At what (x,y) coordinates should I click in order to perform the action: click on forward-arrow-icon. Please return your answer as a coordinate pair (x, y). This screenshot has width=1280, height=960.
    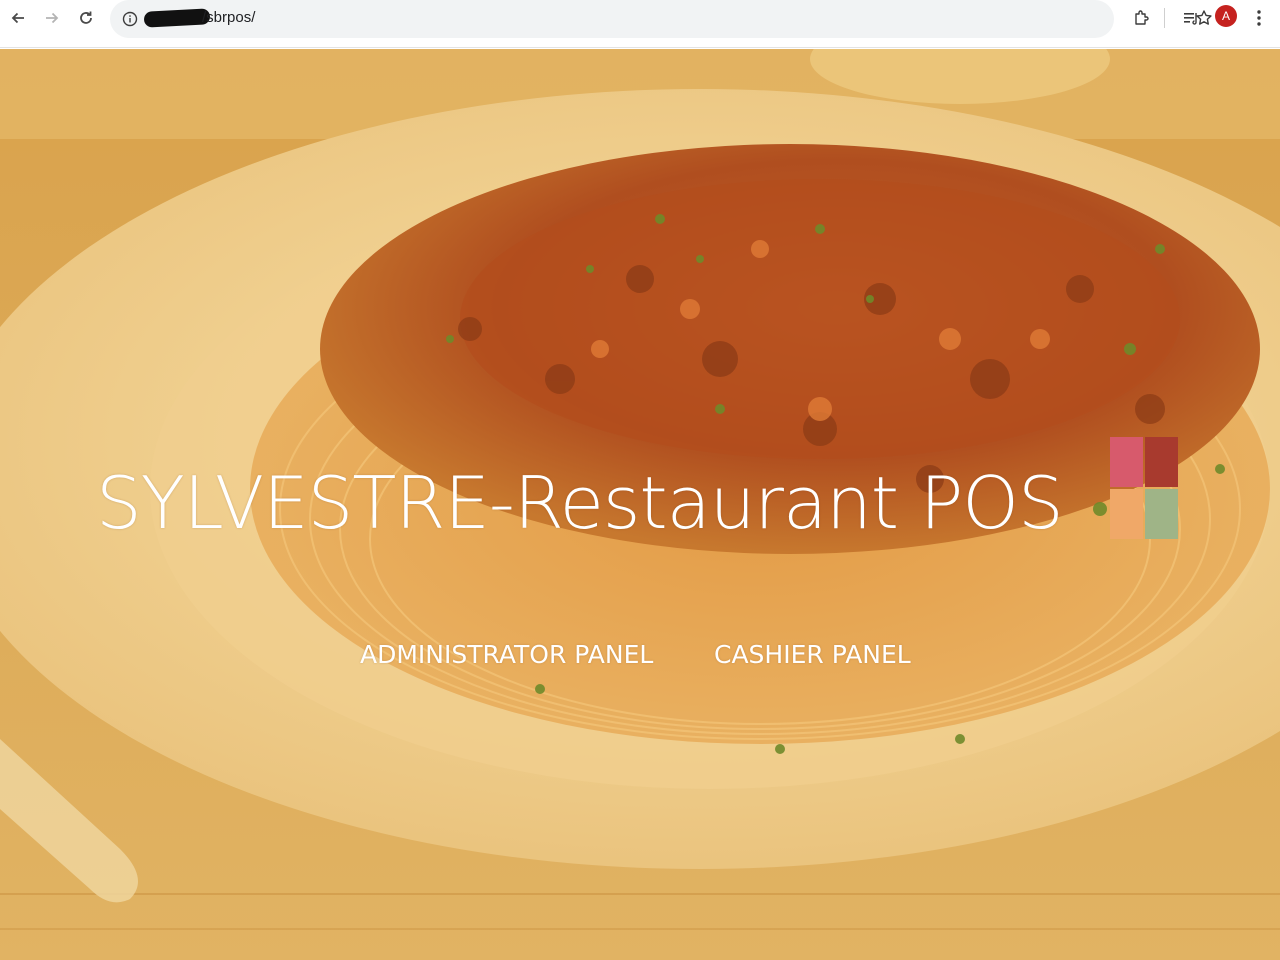
    Looking at the image, I should click on (52, 18).